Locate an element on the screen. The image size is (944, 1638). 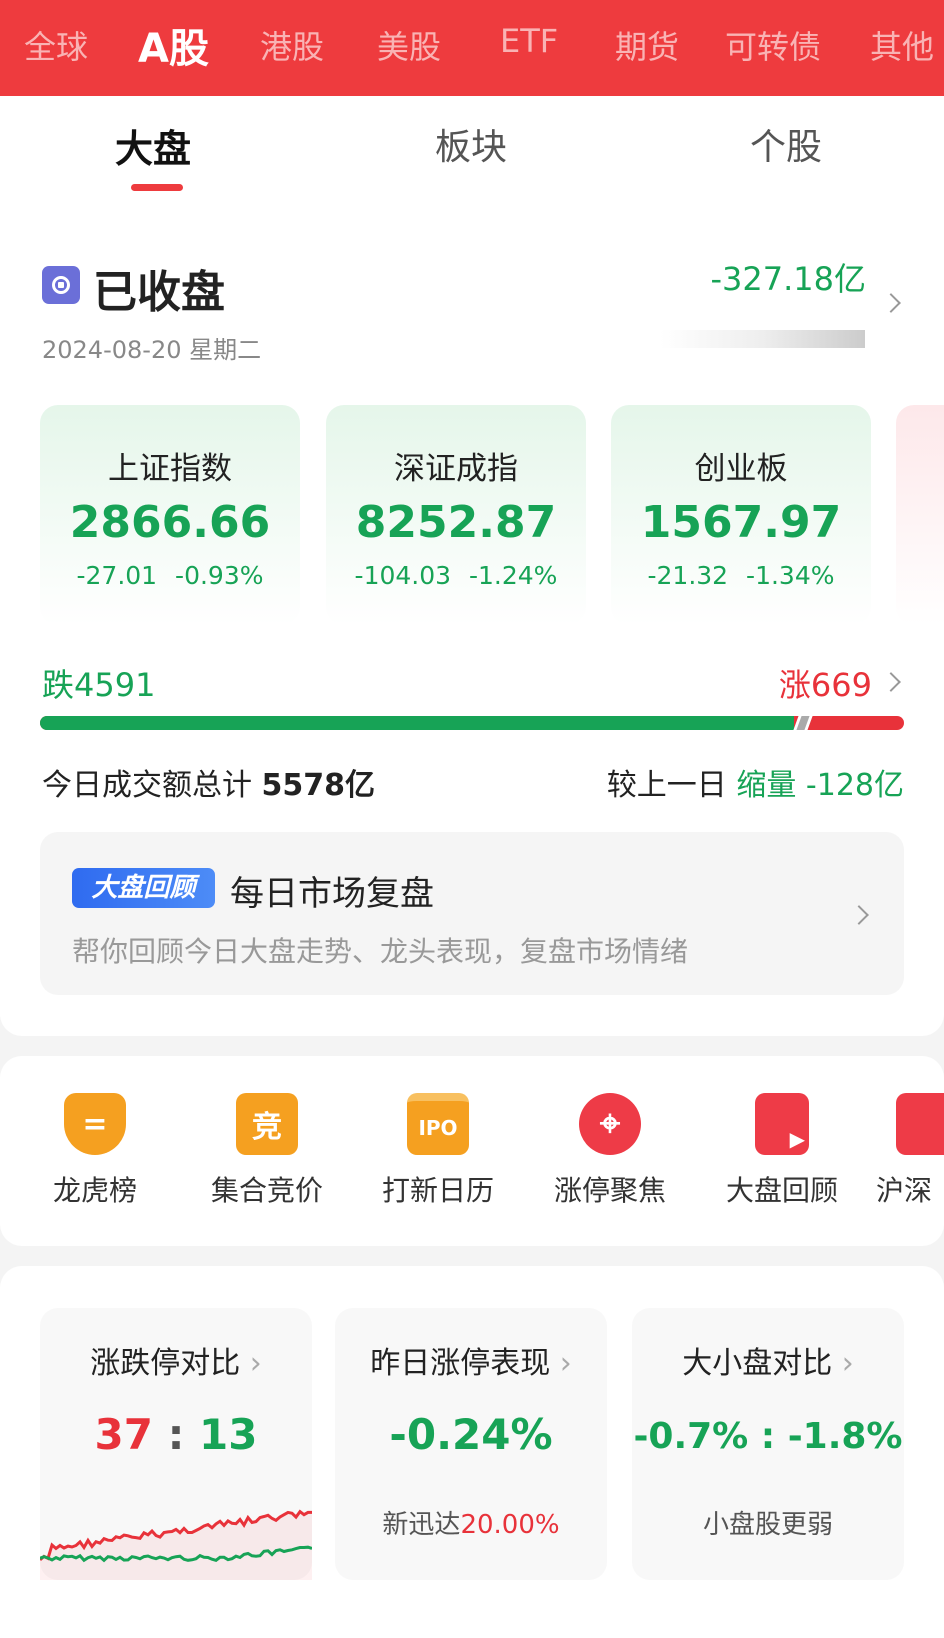
review-subtitle: 帮你回顾今日大盘走势、龙头表现，复盘市场情绪 is located at coordinates (380, 951).